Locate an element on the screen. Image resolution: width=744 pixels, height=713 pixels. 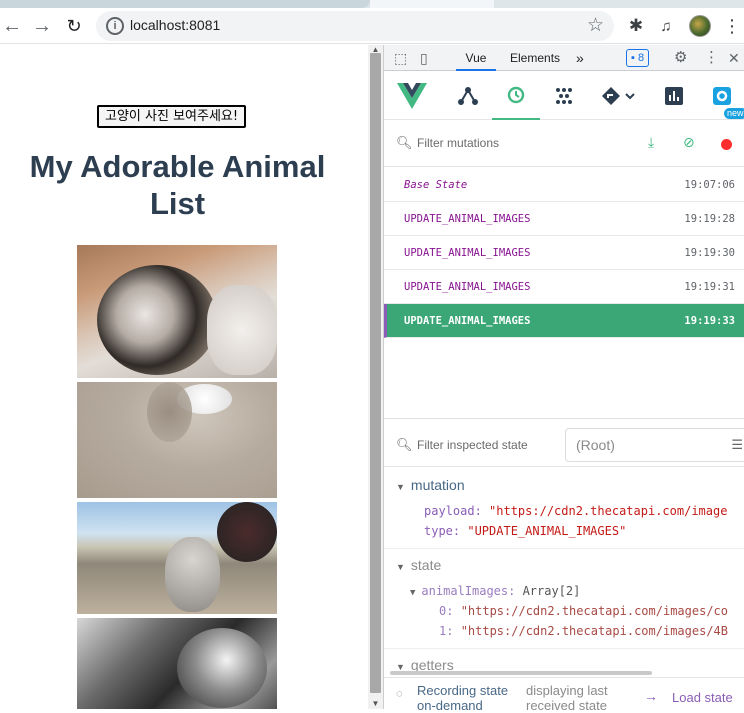
state-filter-bar: 🔍︎ Filter inspected state (Root) ☰ is located at coordinates (564, 445).